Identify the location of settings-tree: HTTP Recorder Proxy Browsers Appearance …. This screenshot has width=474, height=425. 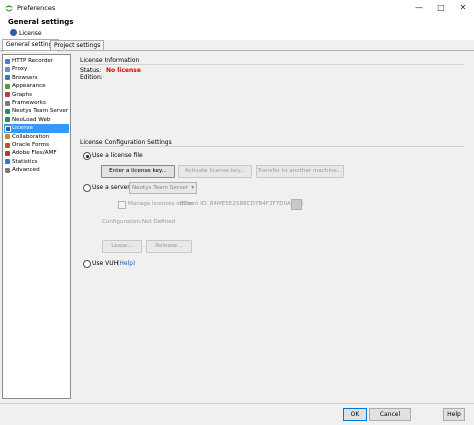
(36, 226).